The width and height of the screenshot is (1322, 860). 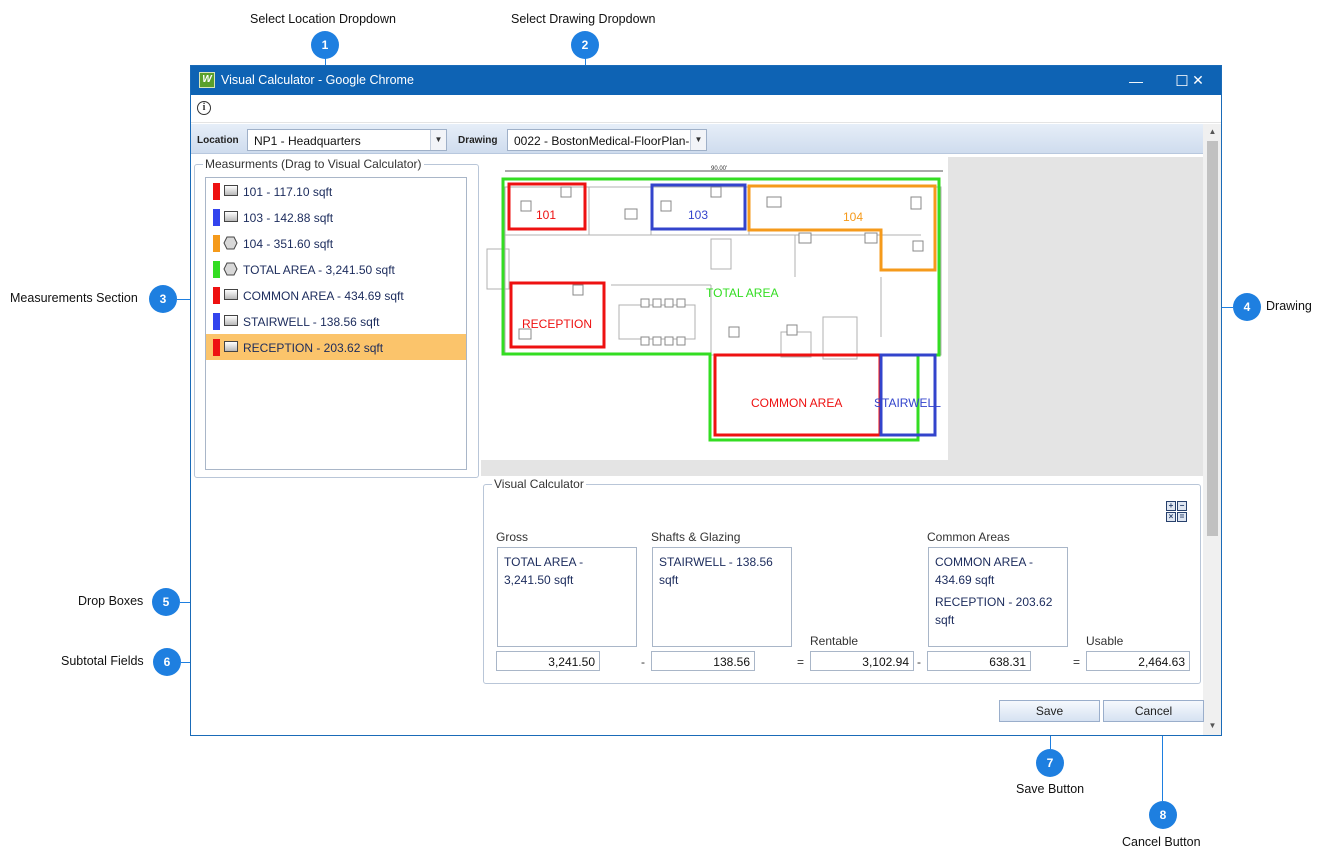 What do you see at coordinates (742, 293) in the screenshot?
I see `total-area-label: TOTAL AREA` at bounding box center [742, 293].